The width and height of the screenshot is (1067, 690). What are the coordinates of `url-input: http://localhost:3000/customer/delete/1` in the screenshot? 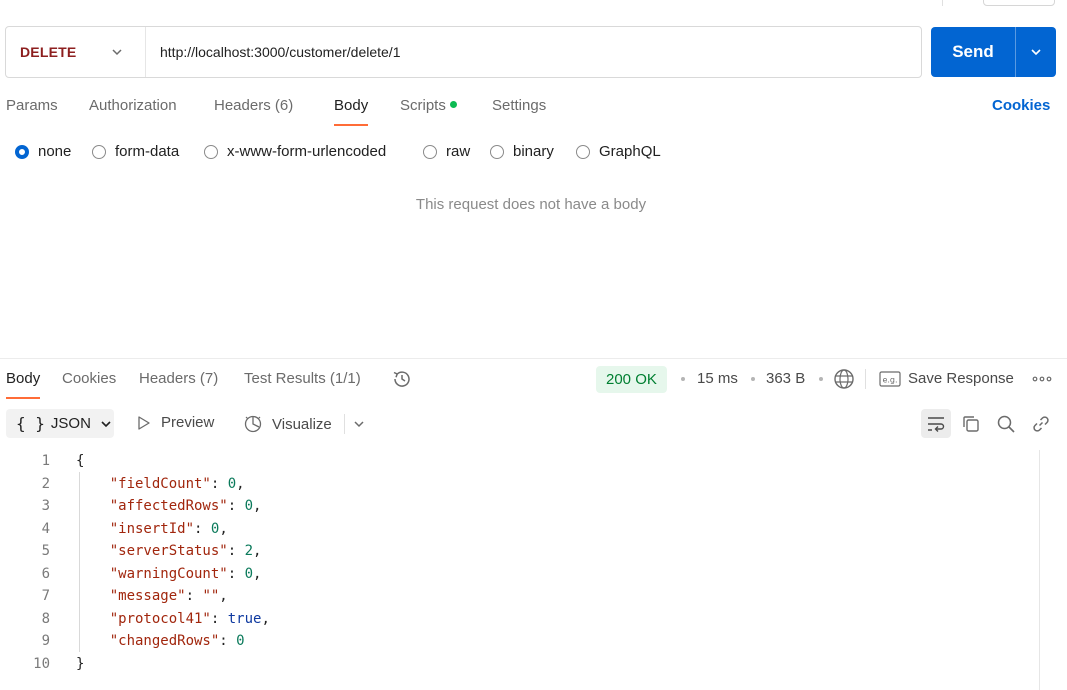 It's located at (273, 52).